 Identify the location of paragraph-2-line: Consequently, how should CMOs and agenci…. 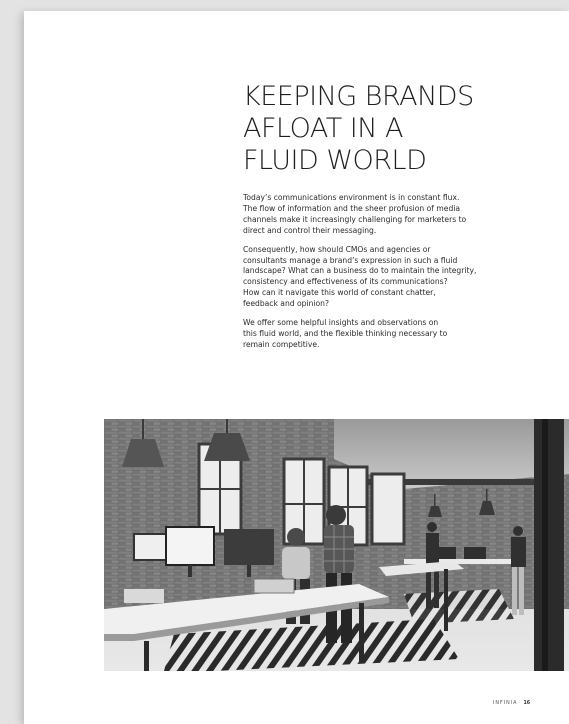
(337, 249).